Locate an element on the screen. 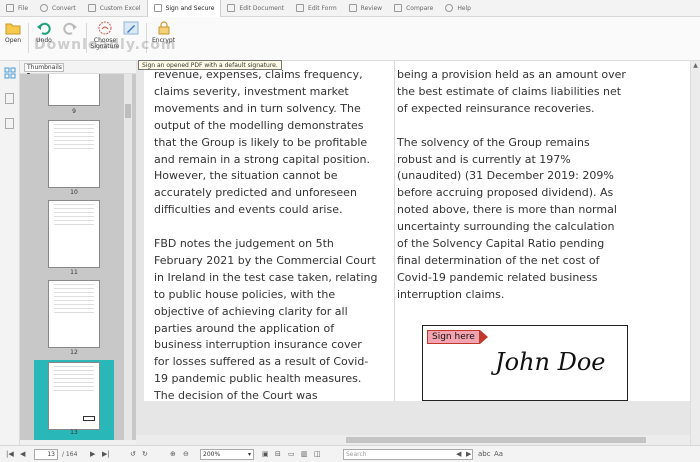 The height and width of the screenshot is (462, 700). signature-text: John Doe is located at coordinates (550, 362).